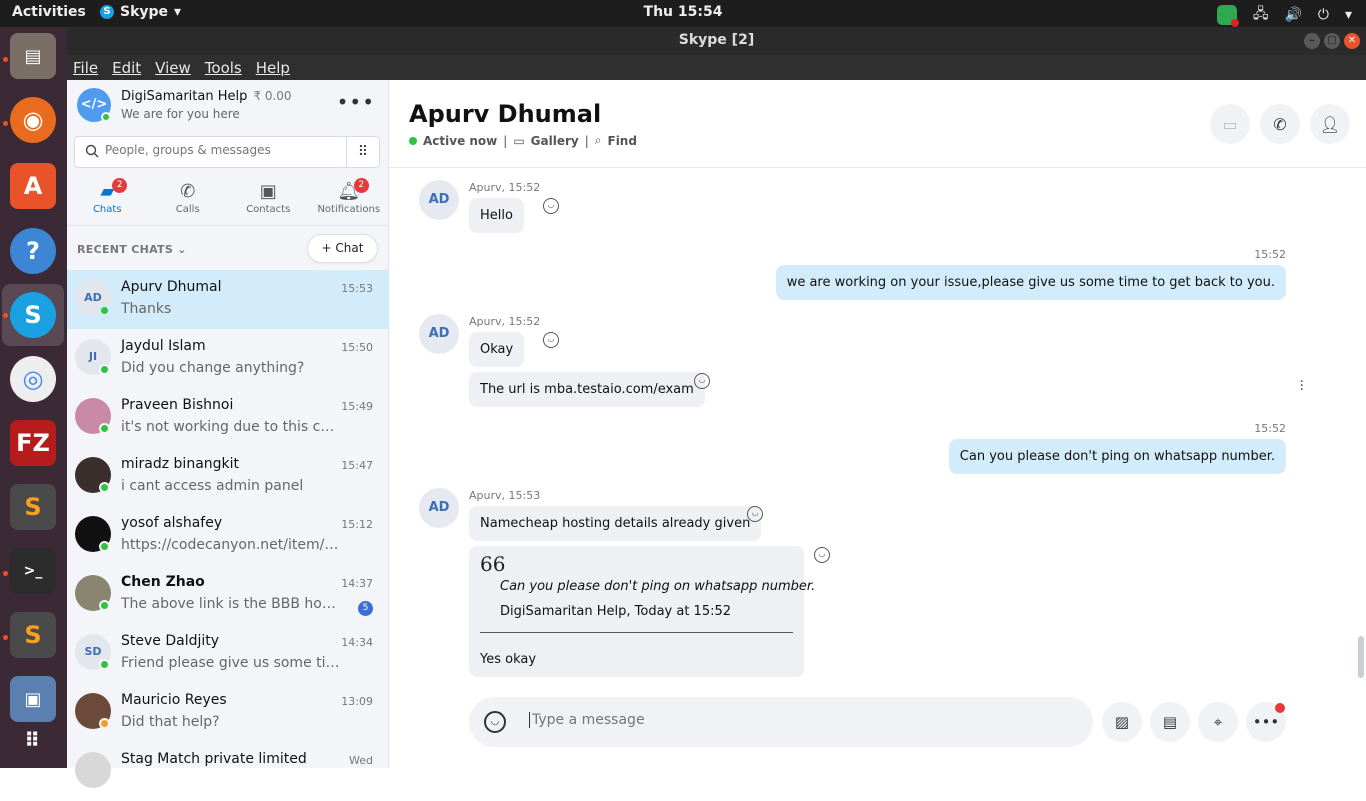  I want to click on skype-dock-icon: S, so click(33, 315).